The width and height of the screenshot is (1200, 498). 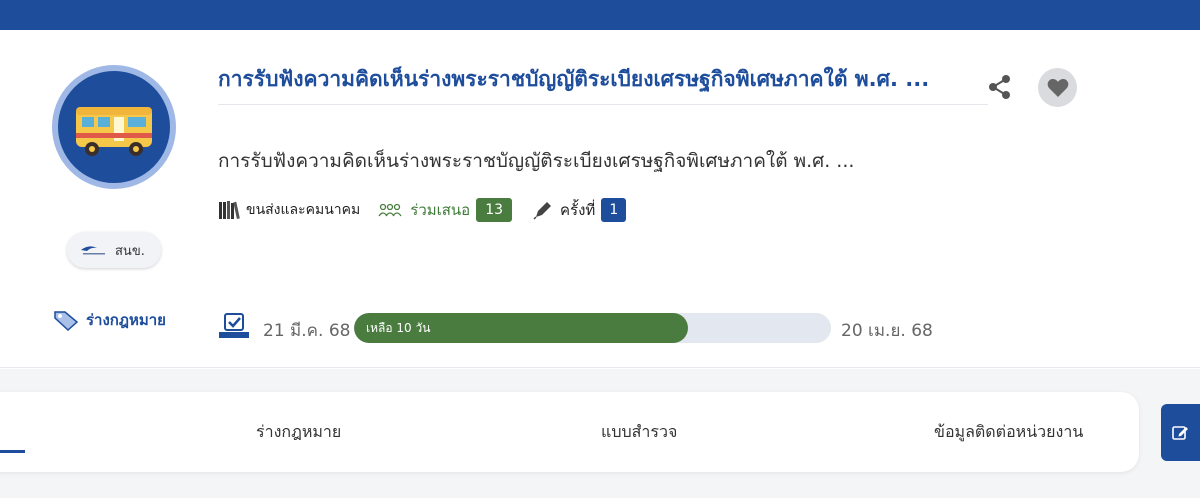 I want to click on law-type-tag: ร่างกฎหมาย, so click(x=109, y=320).